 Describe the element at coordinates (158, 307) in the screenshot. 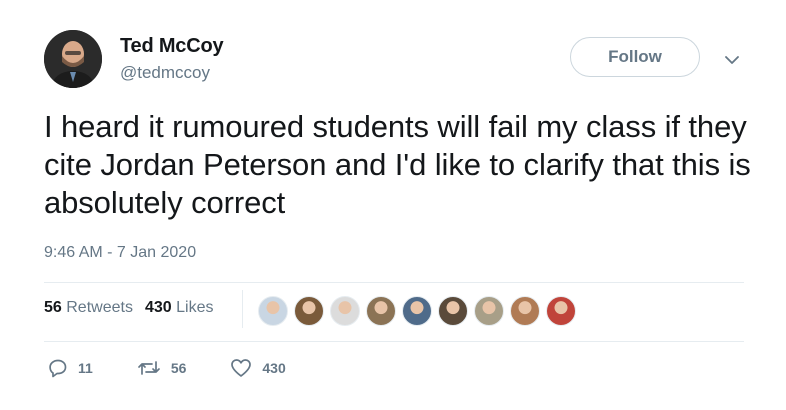

I see `likes-count: 430` at that location.